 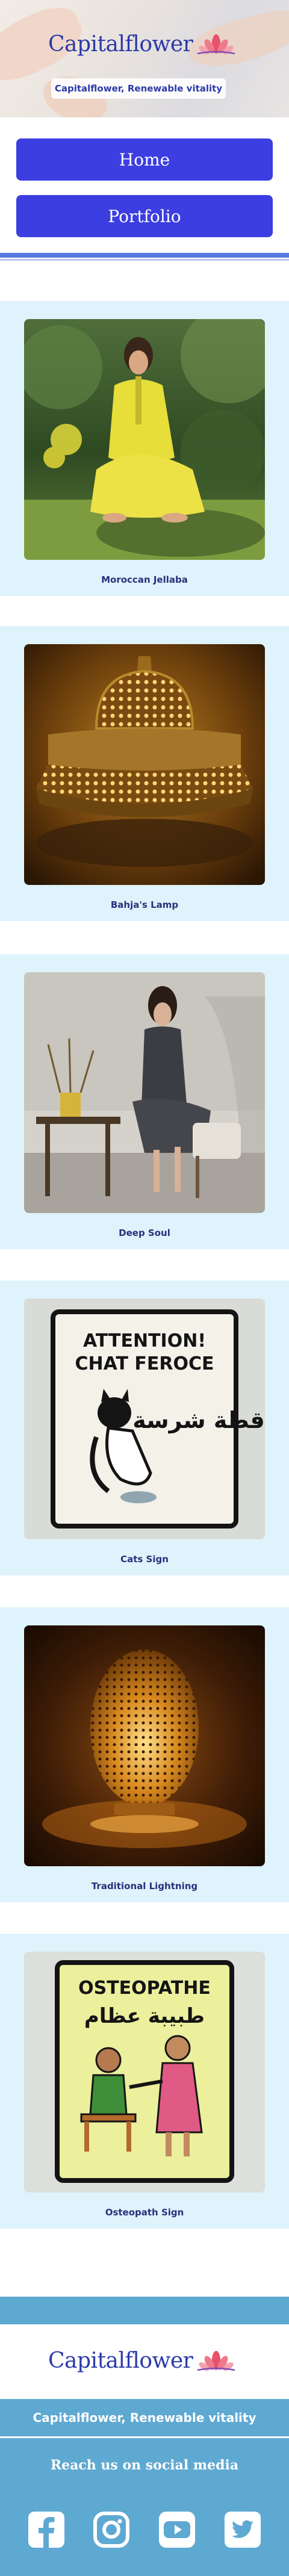 What do you see at coordinates (144, 1341) in the screenshot?
I see `sign-text-line: ATTENTION!` at bounding box center [144, 1341].